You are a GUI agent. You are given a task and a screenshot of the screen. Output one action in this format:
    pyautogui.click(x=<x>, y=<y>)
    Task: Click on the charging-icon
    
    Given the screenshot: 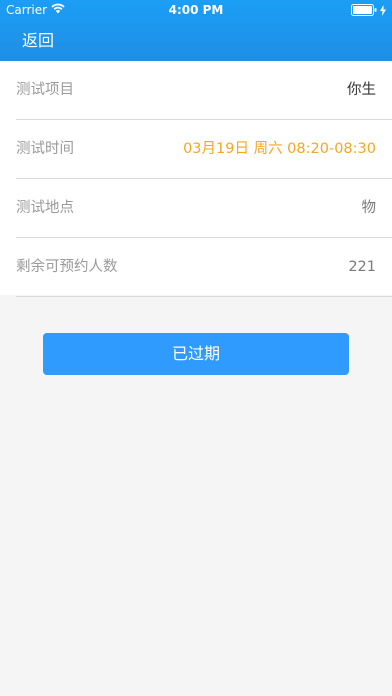 What is the action you would take?
    pyautogui.click(x=383, y=11)
    